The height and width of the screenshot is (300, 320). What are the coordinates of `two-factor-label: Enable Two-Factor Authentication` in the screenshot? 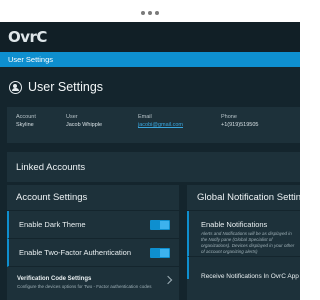 It's located at (75, 252).